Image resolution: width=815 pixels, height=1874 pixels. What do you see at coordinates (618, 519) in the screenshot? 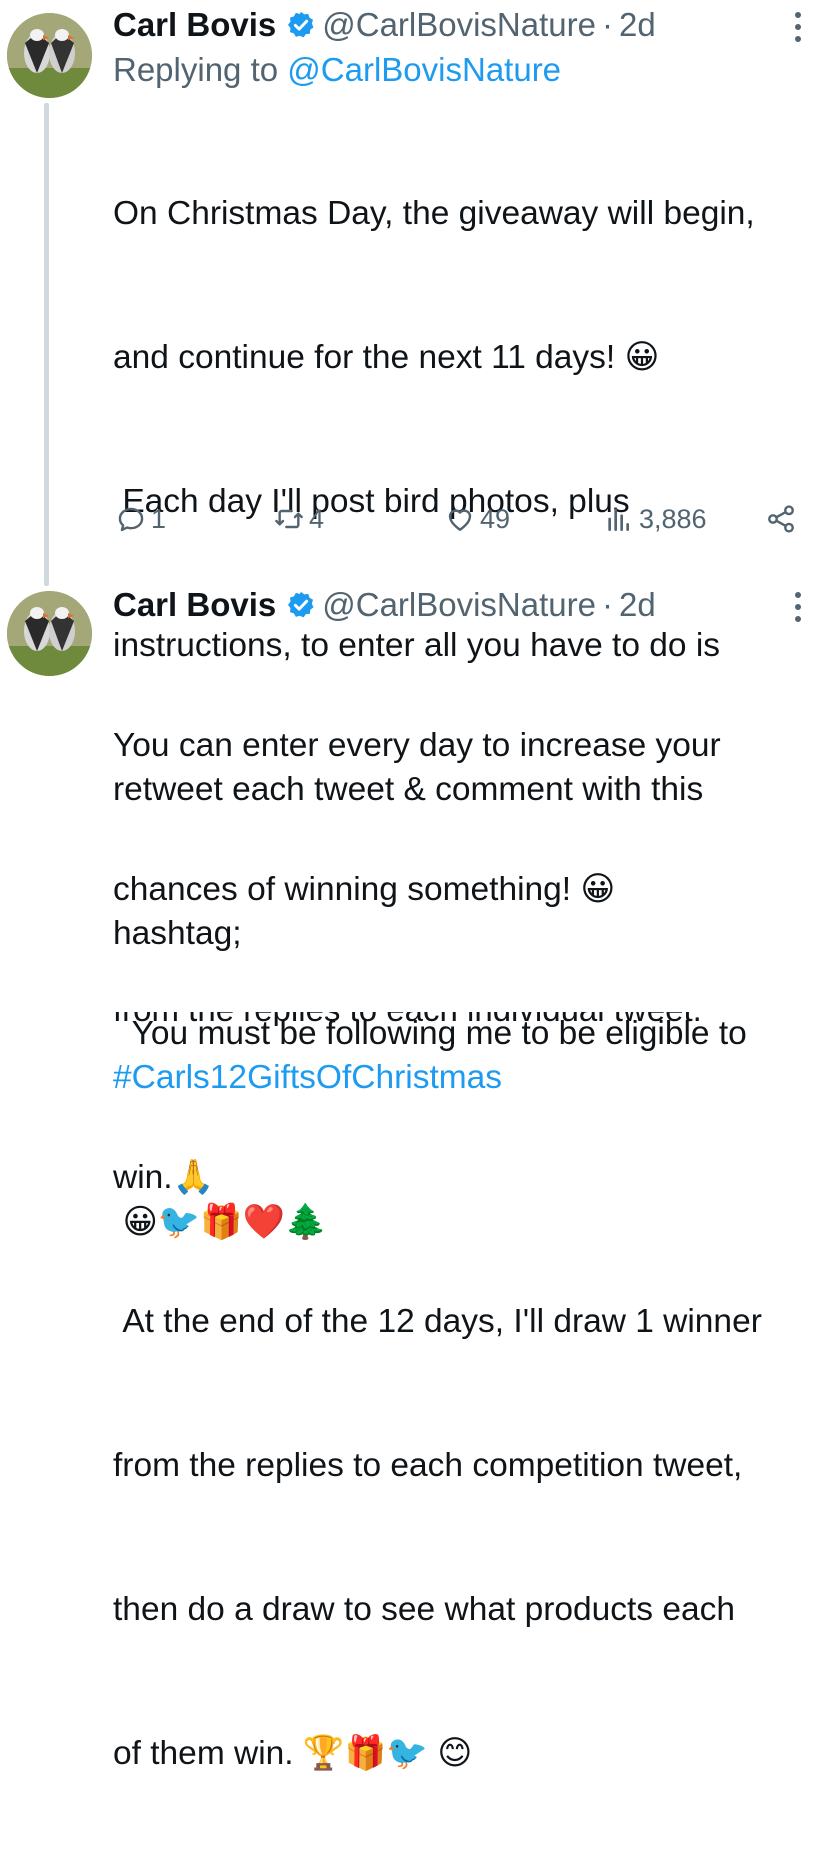
I see `views-icon` at bounding box center [618, 519].